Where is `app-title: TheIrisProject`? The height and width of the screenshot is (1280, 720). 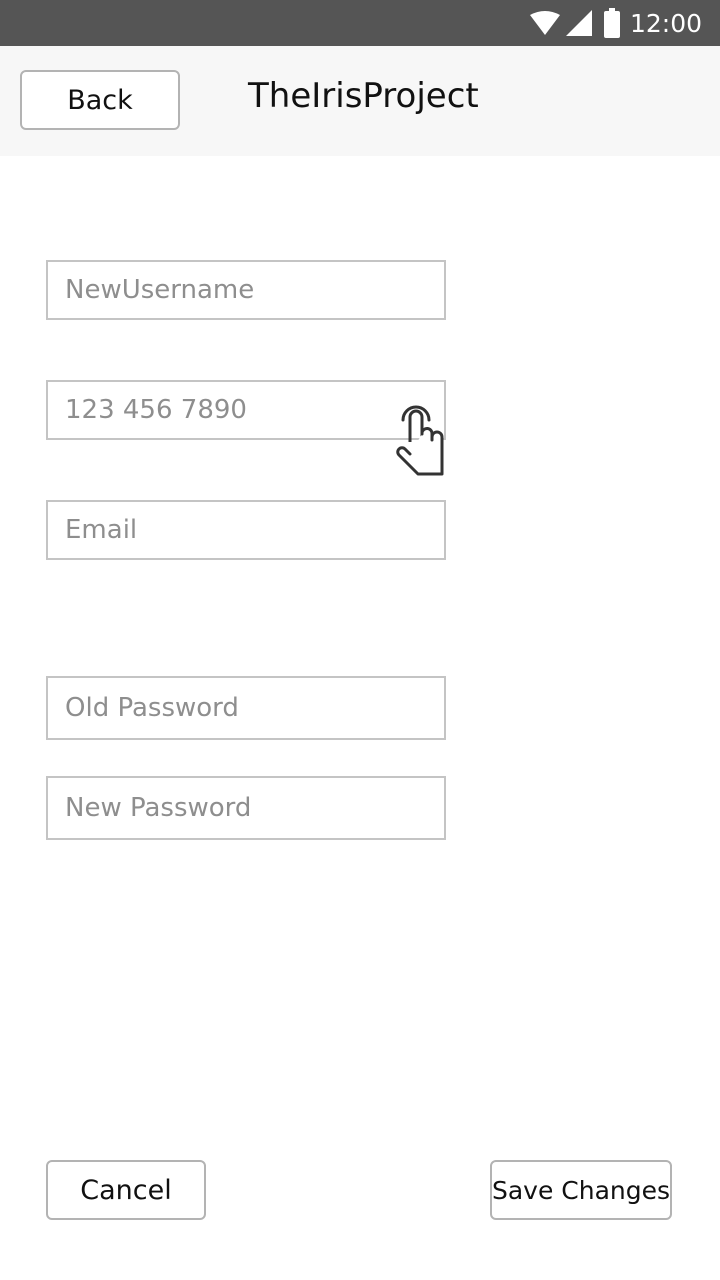
app-title: TheIrisProject is located at coordinates (363, 96).